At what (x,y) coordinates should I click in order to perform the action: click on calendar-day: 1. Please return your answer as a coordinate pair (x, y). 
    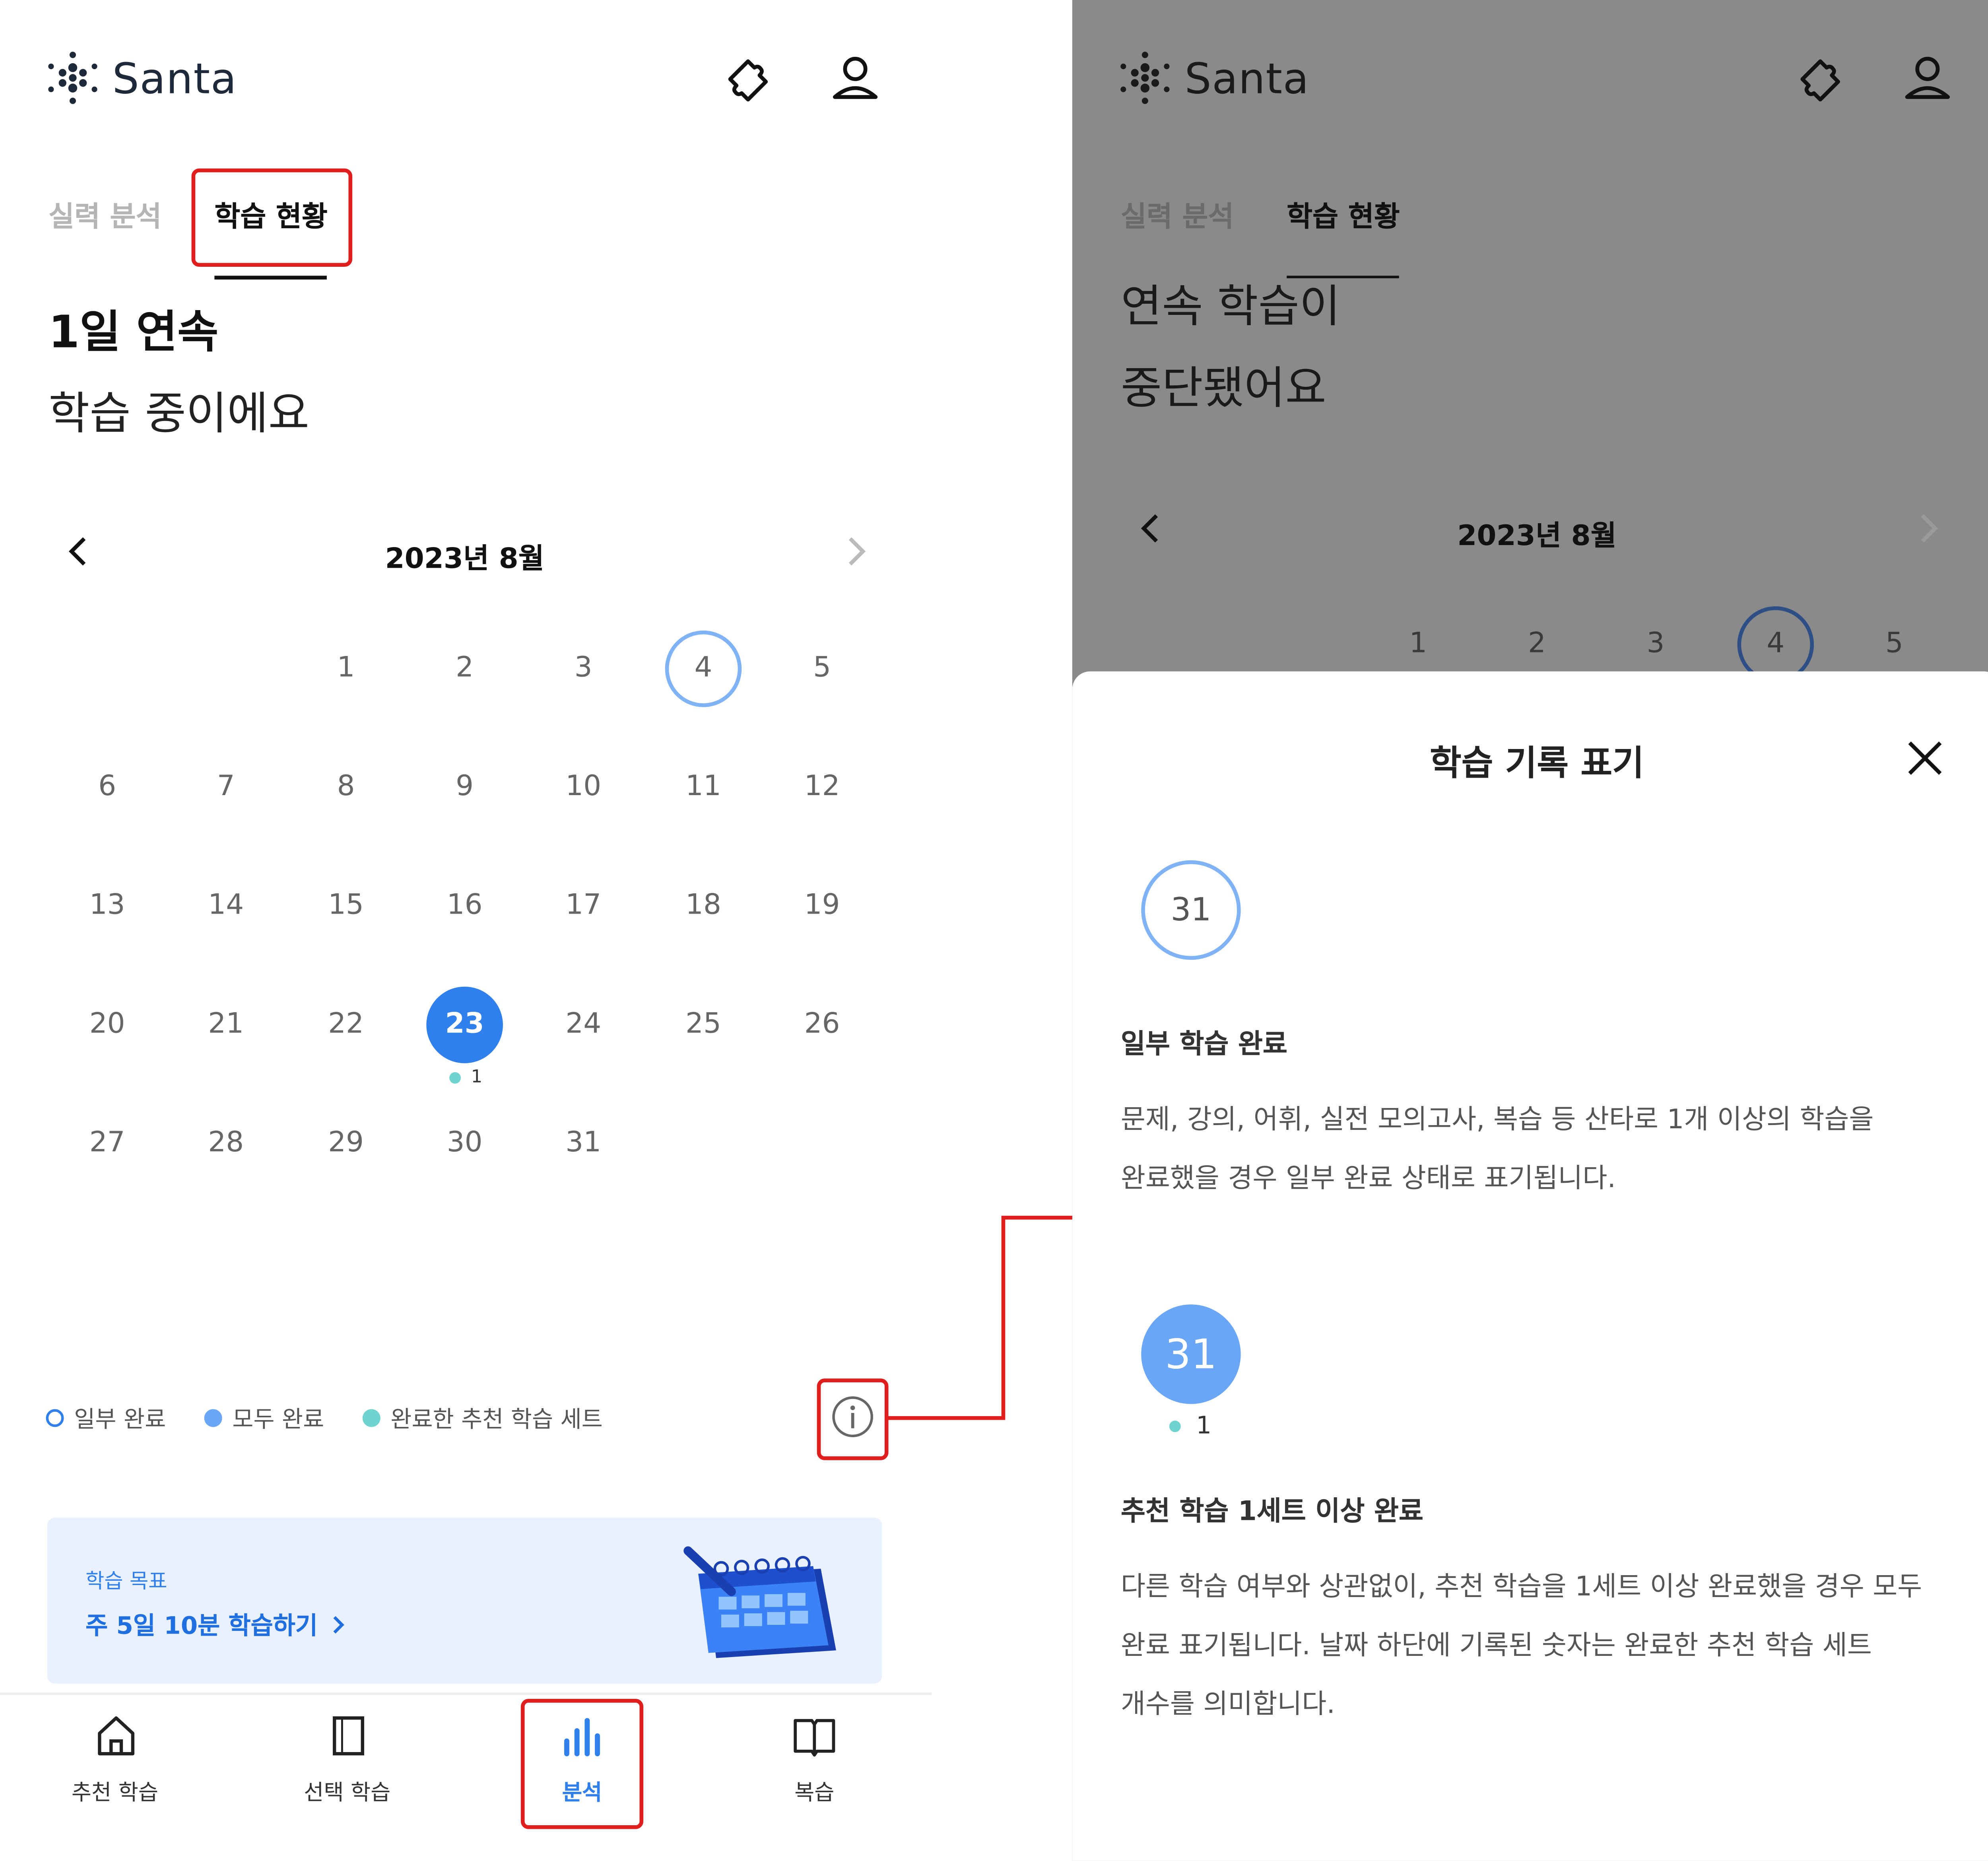
    Looking at the image, I should click on (346, 669).